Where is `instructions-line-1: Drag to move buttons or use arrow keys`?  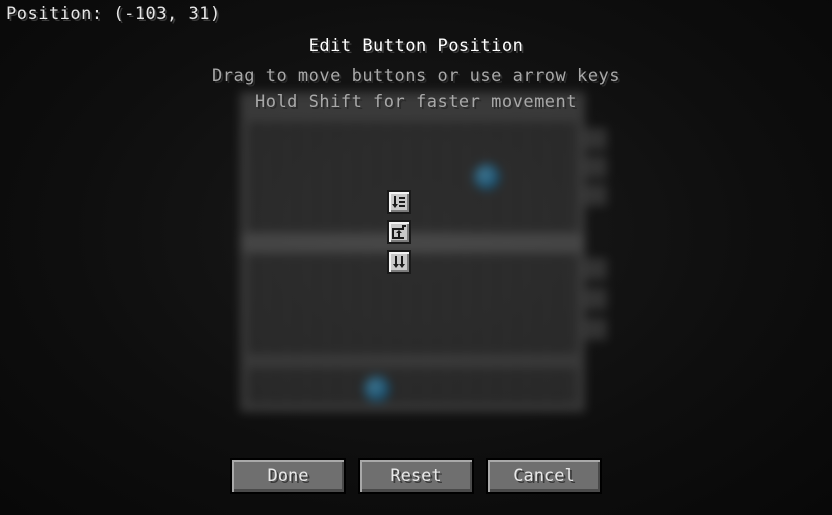 instructions-line-1: Drag to move buttons or use arrow keys is located at coordinates (416, 76).